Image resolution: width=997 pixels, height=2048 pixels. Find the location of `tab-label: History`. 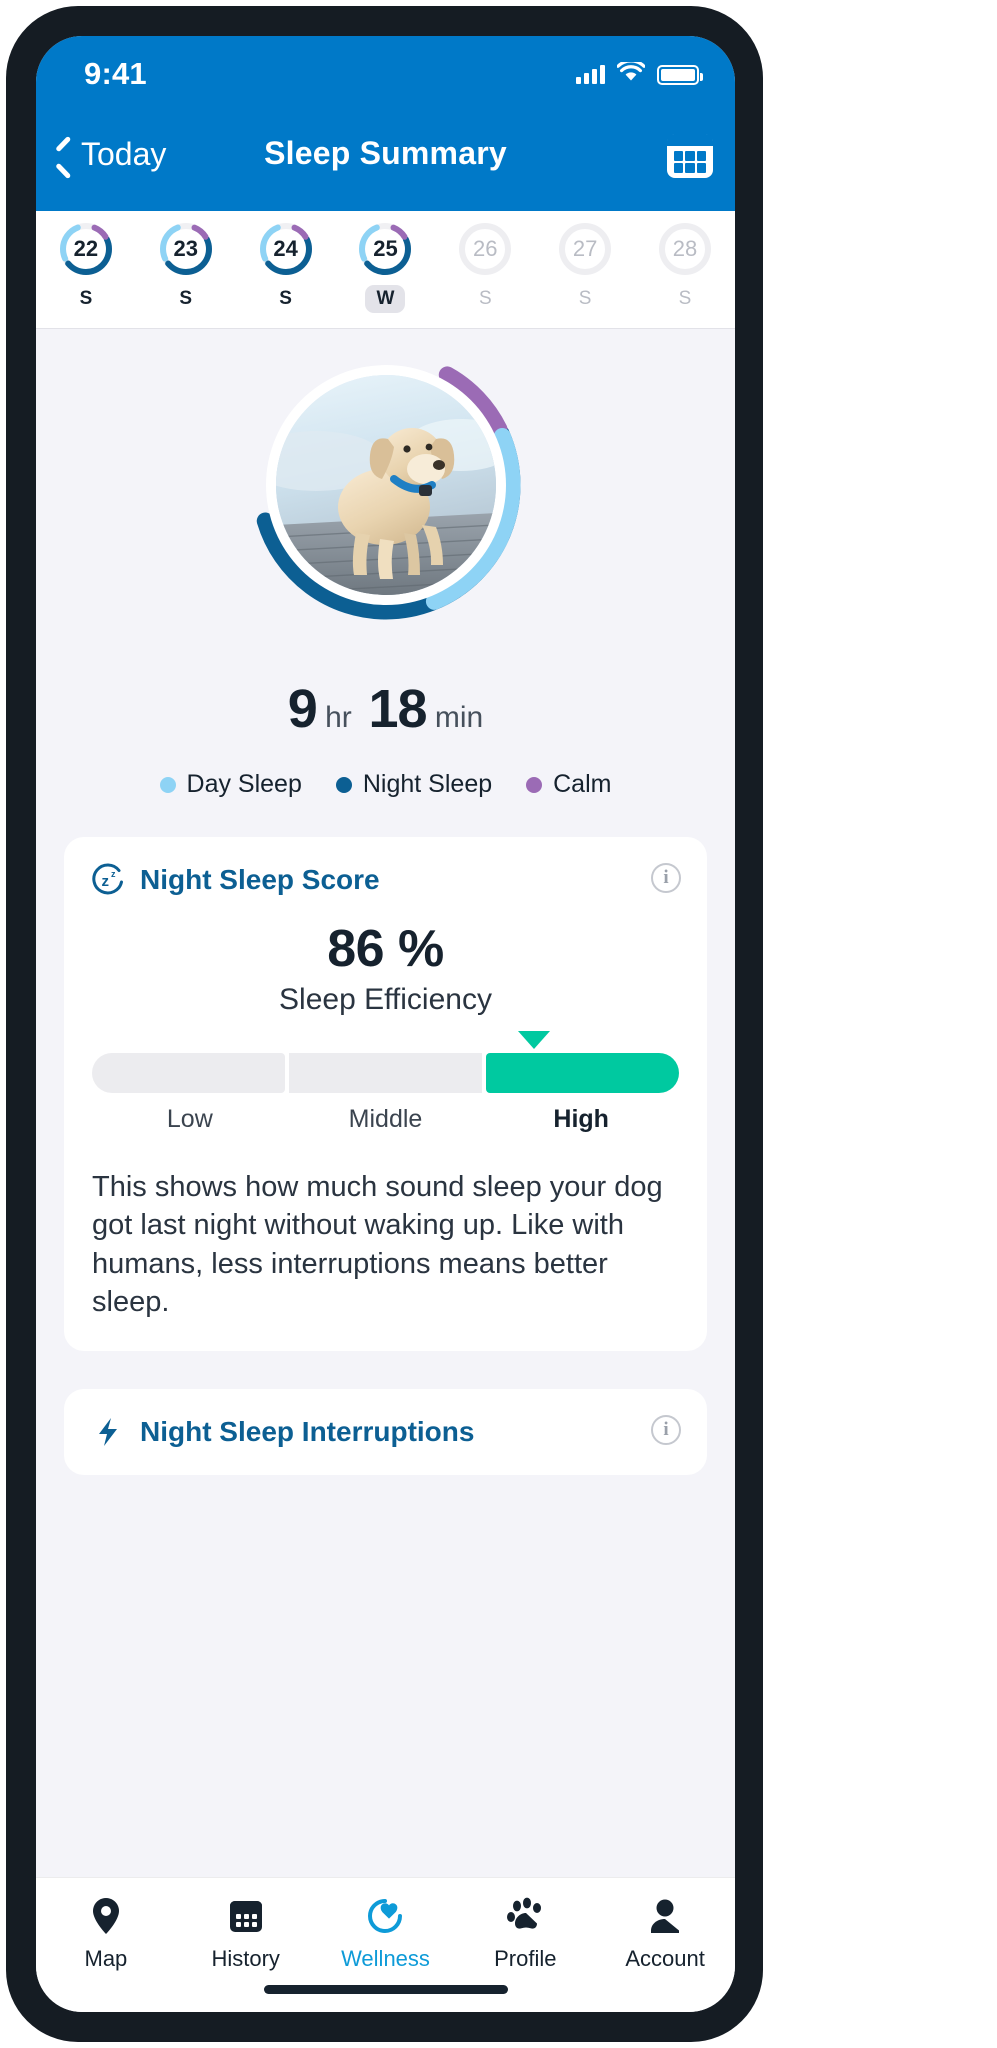

tab-label: History is located at coordinates (245, 1958).